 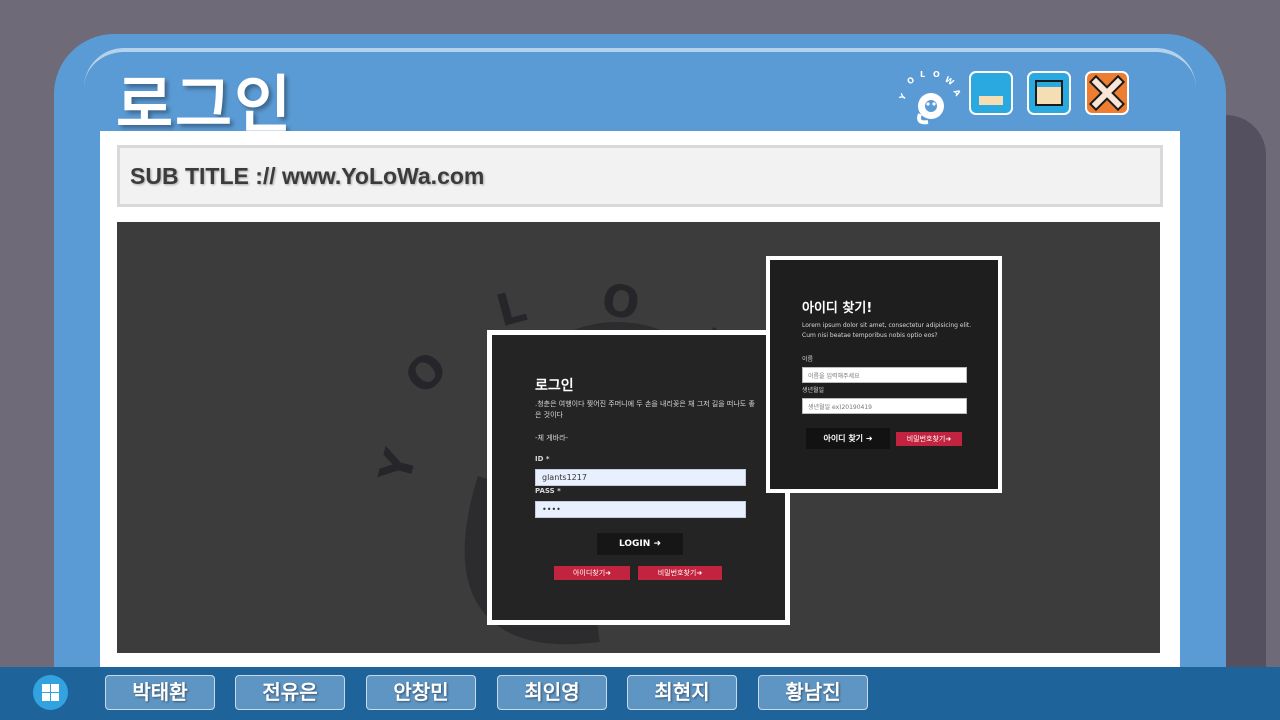 I want to click on maximize-icon, so click(x=1049, y=93).